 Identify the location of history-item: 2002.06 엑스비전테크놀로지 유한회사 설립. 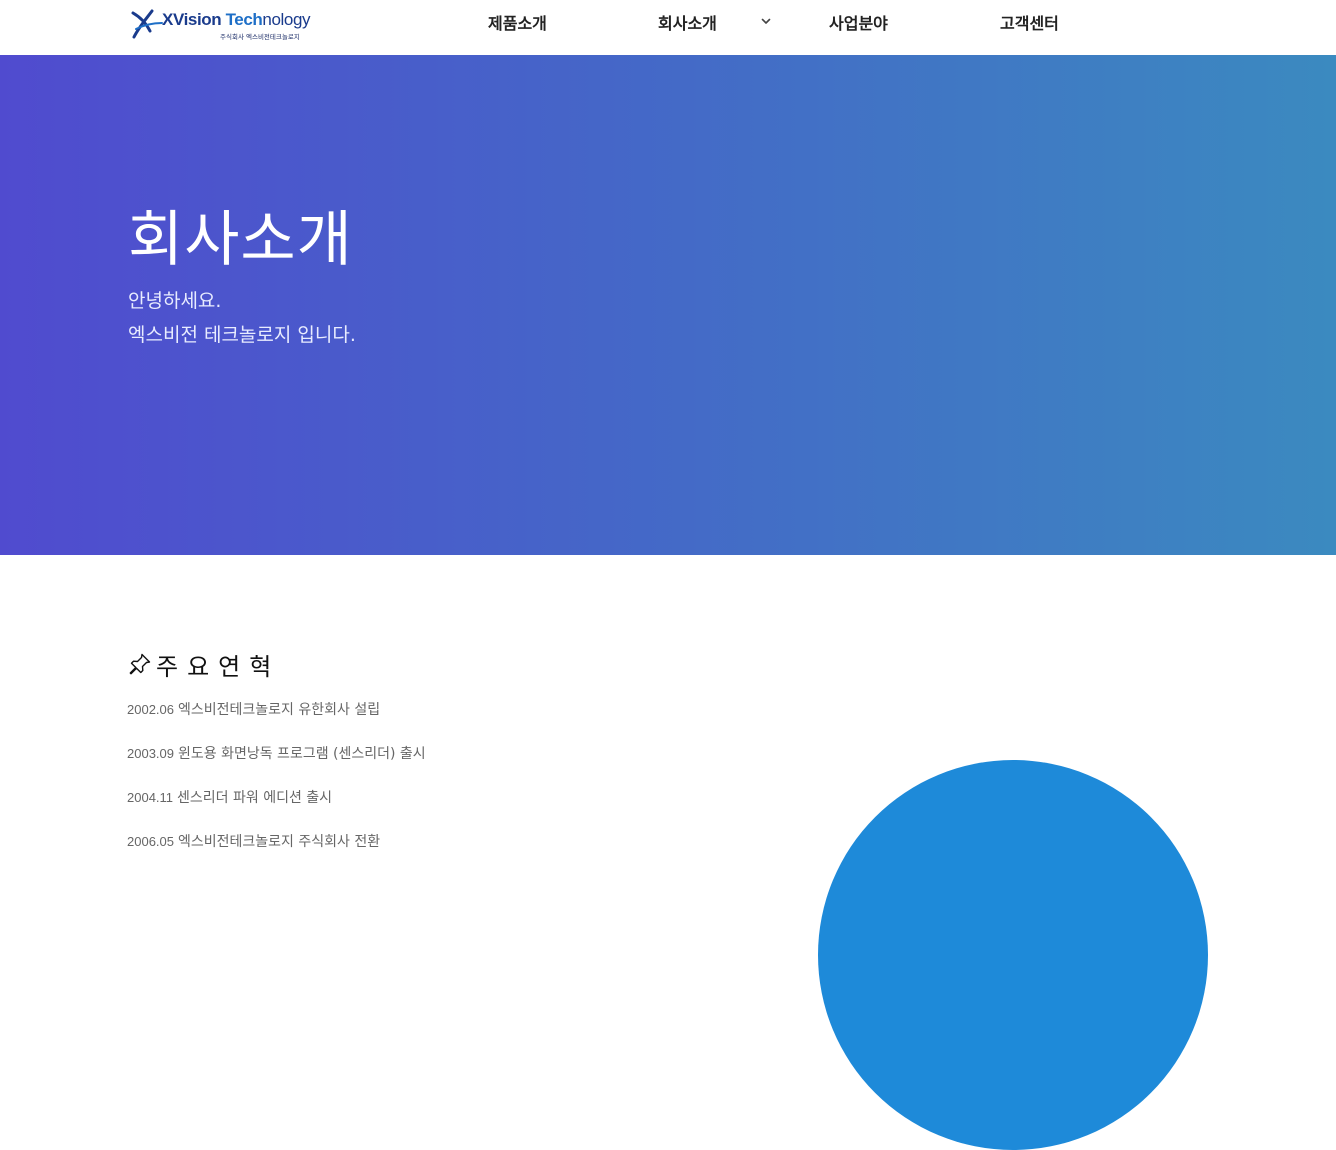
(253, 710).